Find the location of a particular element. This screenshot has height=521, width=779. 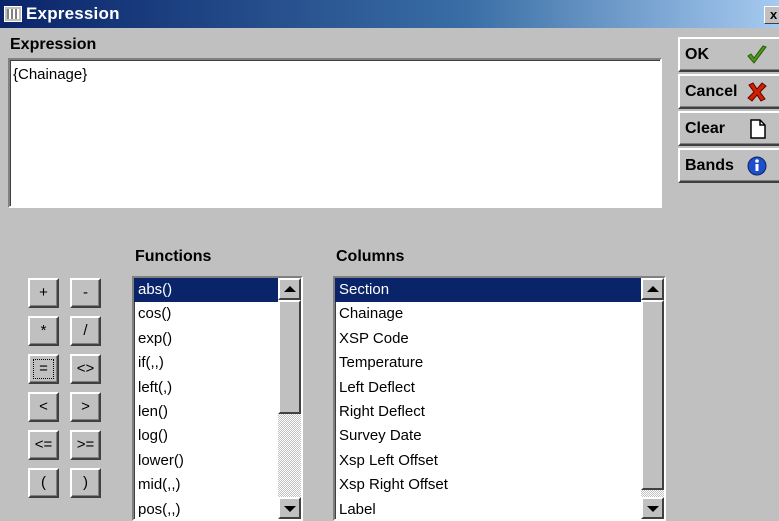

multiply-button: * is located at coordinates (43, 331).